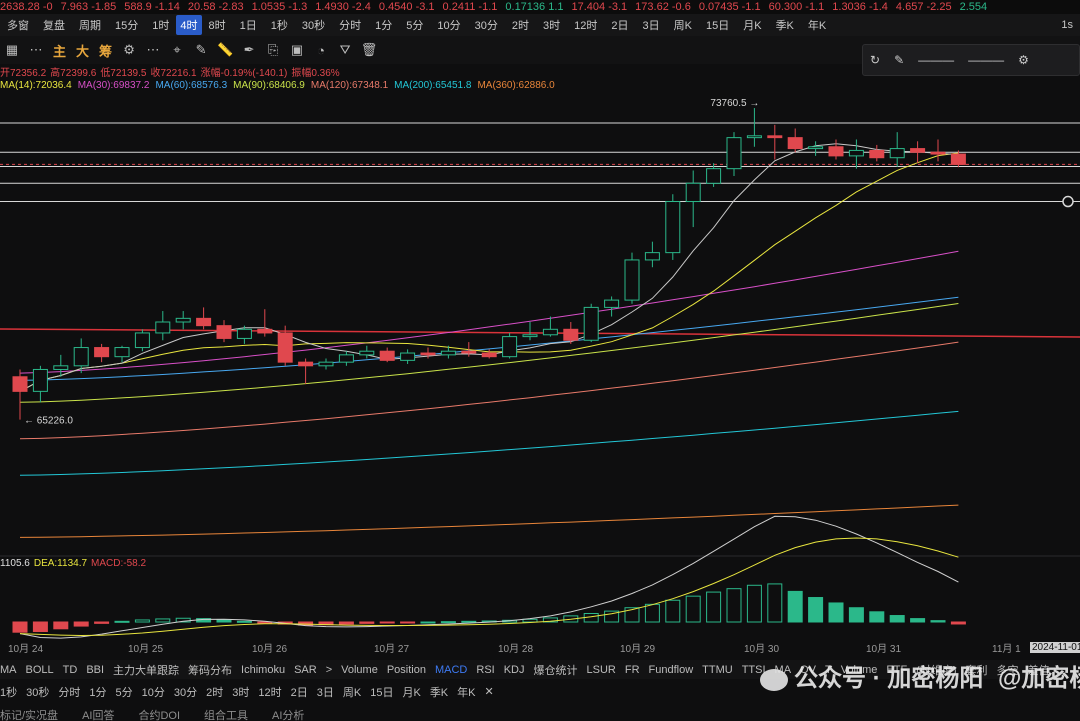 The width and height of the screenshot is (1080, 721). I want to click on timeframe-tab: 2日, so click(299, 692).